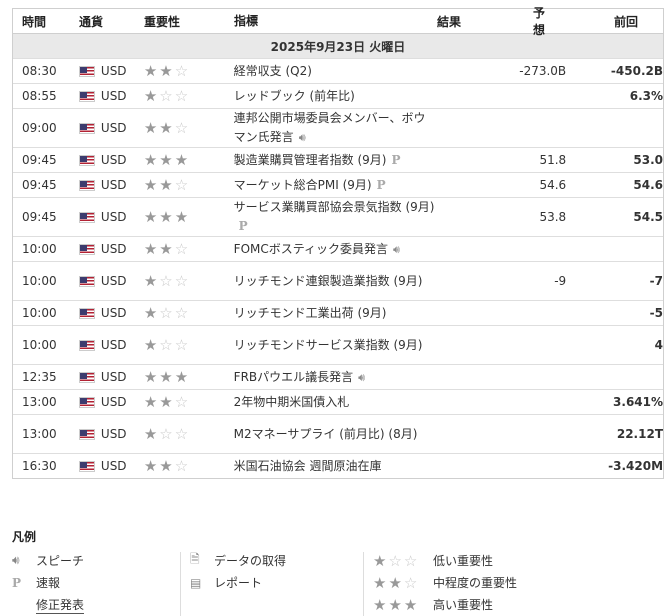 The height and width of the screenshot is (616, 665). I want to click on event-name: 製造業購買管理者指数 (9月), so click(310, 160).